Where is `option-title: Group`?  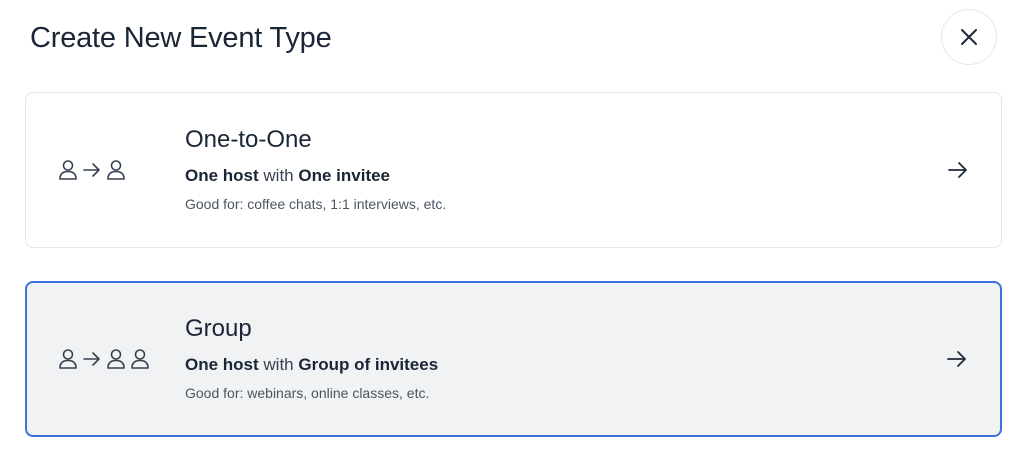 option-title: Group is located at coordinates (218, 328).